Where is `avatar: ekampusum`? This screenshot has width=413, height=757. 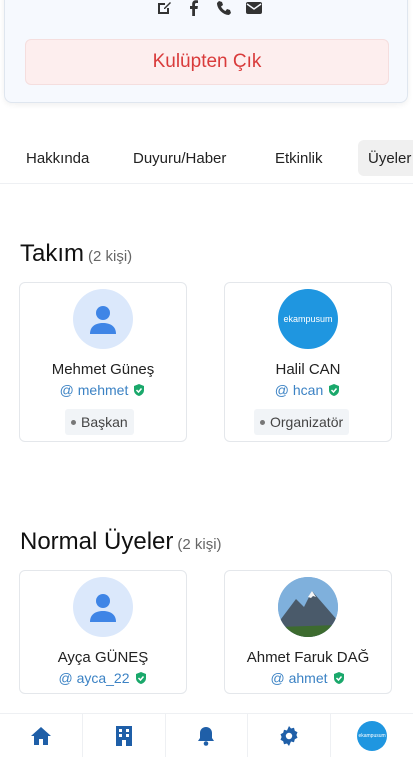
avatar: ekampusum is located at coordinates (308, 319).